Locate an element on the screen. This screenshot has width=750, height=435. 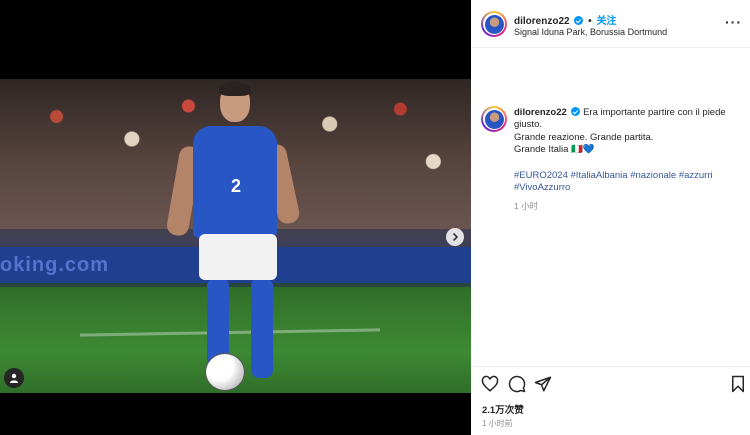
share-icon is located at coordinates (543, 384).